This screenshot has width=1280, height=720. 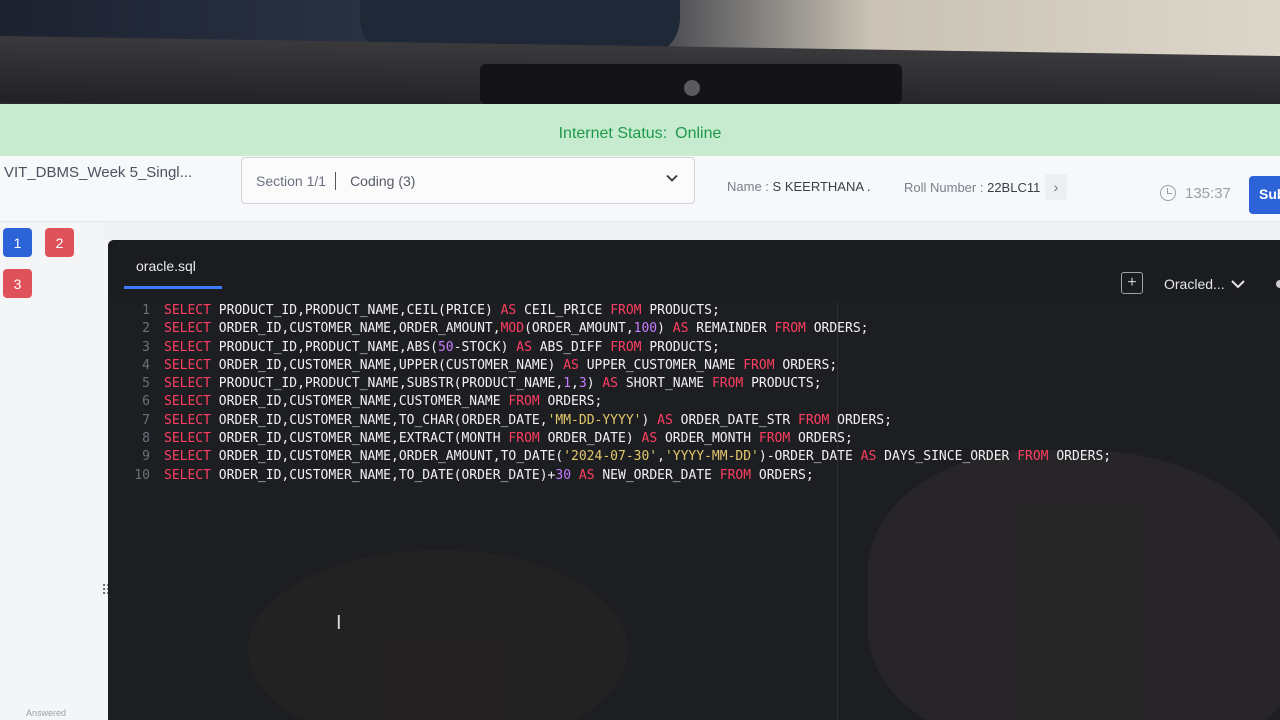 What do you see at coordinates (821, 186) in the screenshot?
I see `name-value: S KEERTHANA .` at bounding box center [821, 186].